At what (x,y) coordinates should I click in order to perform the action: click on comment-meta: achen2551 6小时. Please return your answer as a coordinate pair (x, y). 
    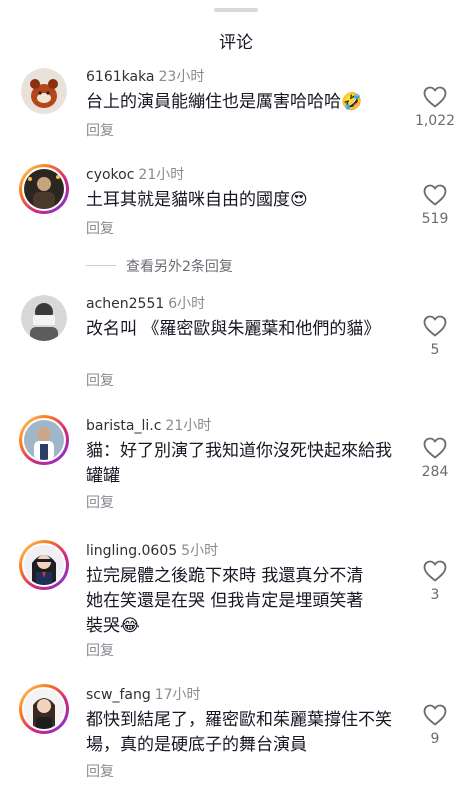
    Looking at the image, I should click on (145, 303).